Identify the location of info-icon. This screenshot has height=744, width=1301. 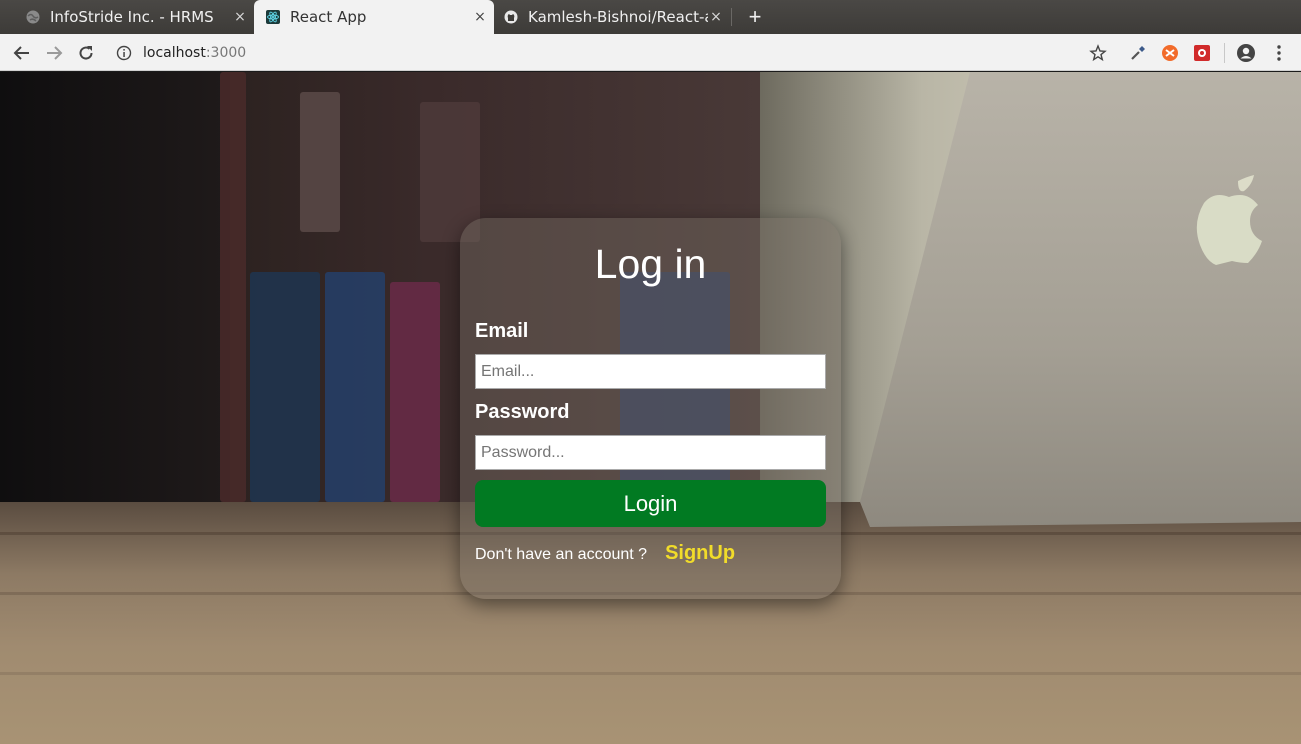
(124, 53).